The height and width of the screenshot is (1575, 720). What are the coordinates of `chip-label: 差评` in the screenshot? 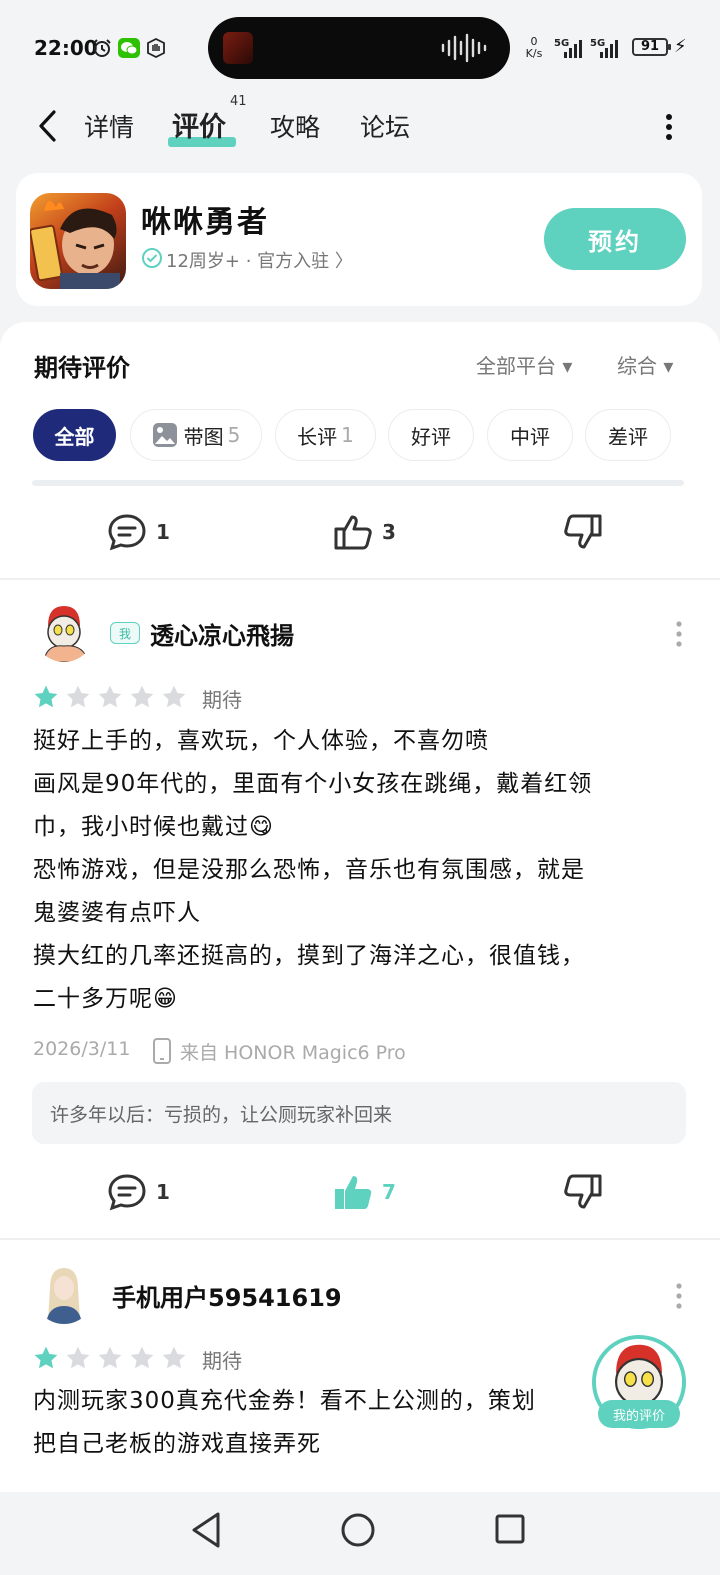 It's located at (628, 436).